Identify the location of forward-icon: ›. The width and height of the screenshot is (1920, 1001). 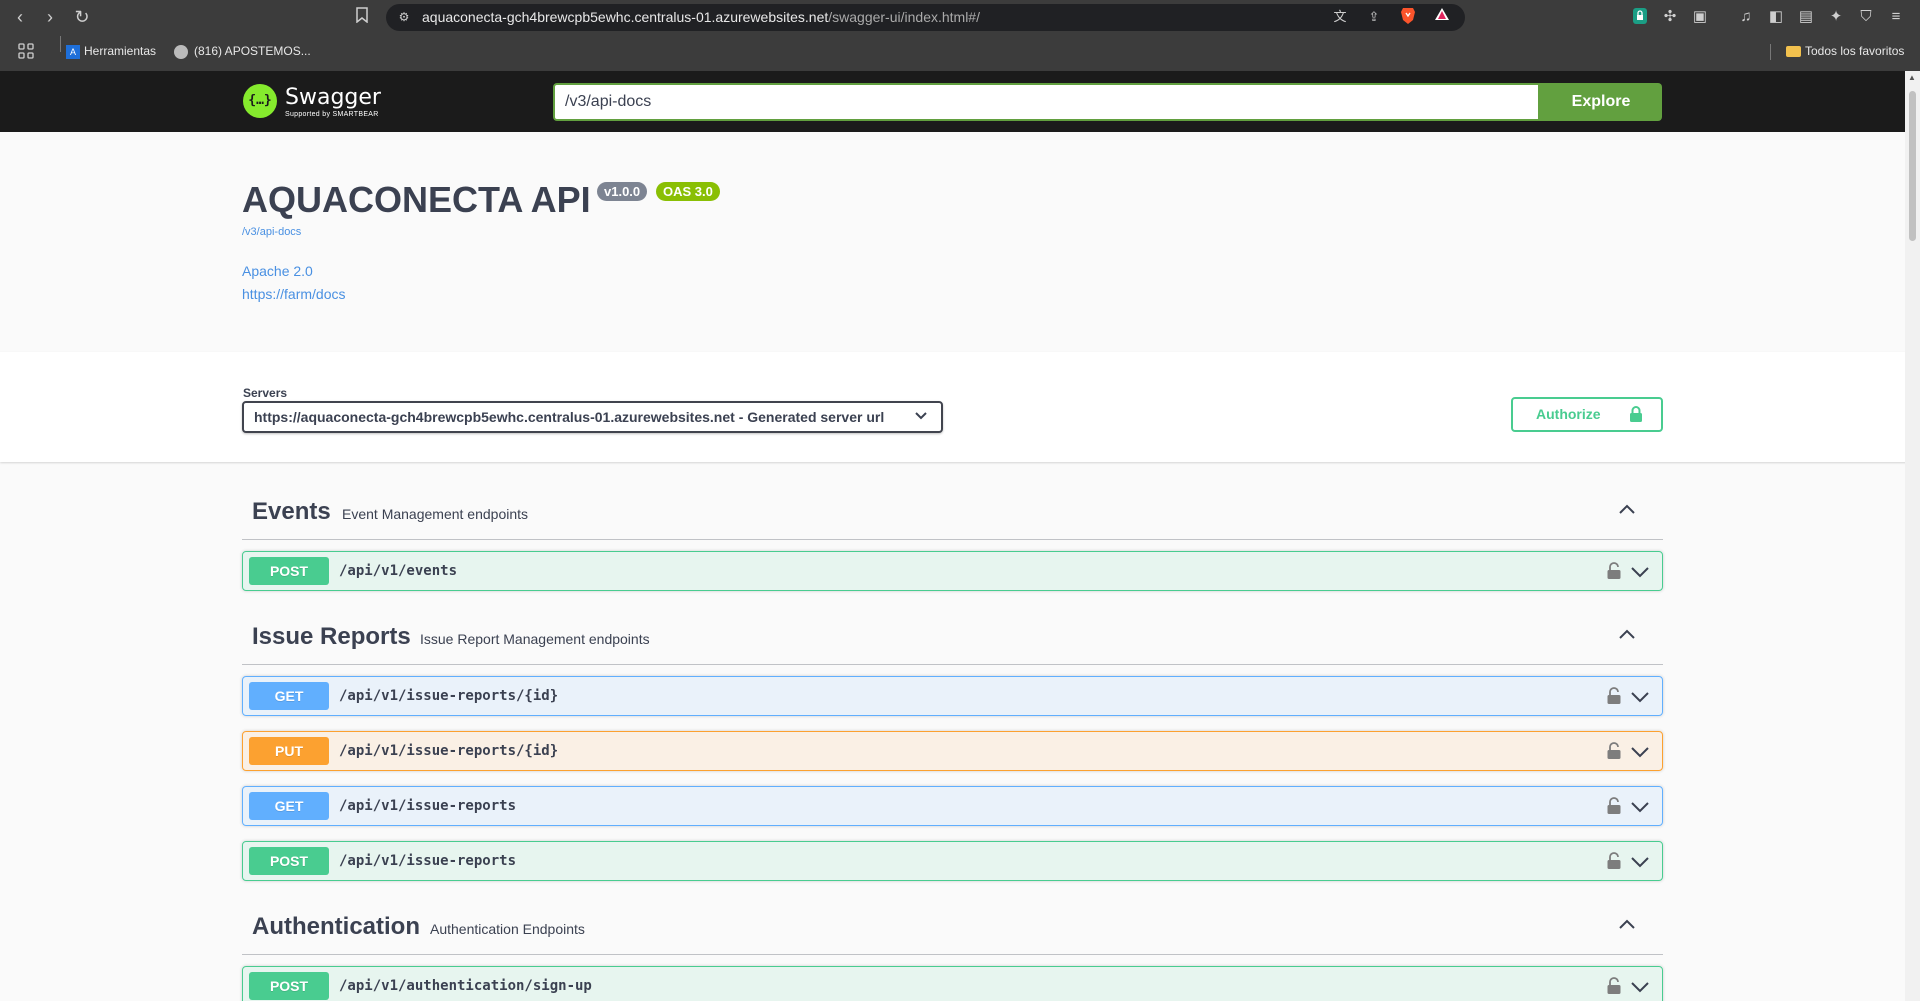
(50, 17).